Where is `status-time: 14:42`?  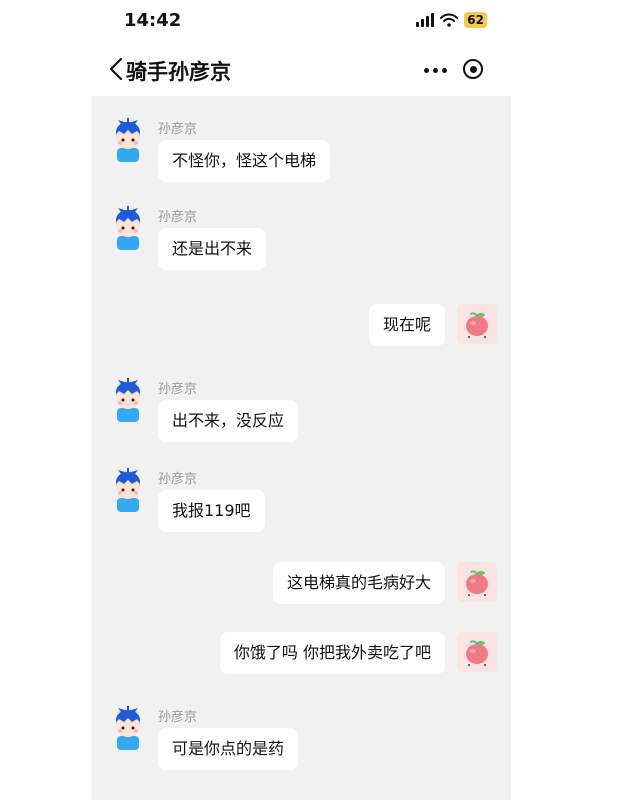 status-time: 14:42 is located at coordinates (153, 20).